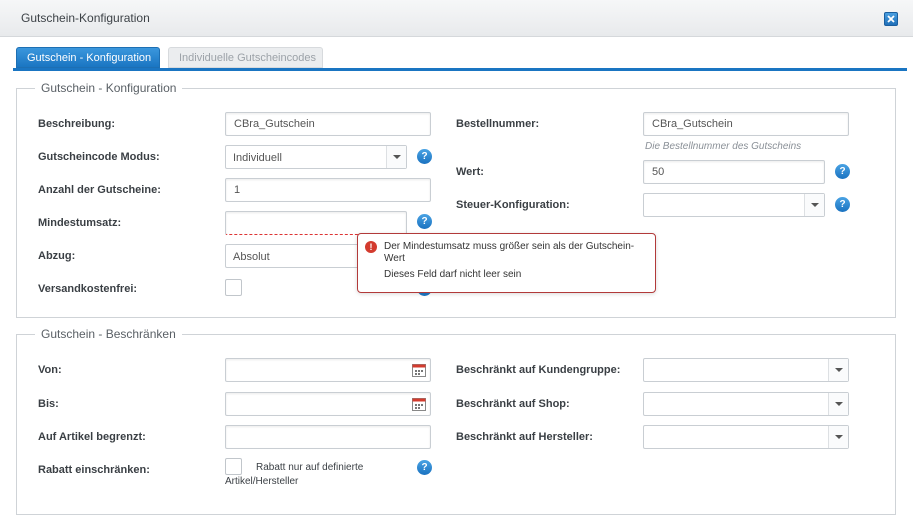  I want to click on tab-gutschein-konfiguration: Gutschein - Konfiguration, so click(88, 57).